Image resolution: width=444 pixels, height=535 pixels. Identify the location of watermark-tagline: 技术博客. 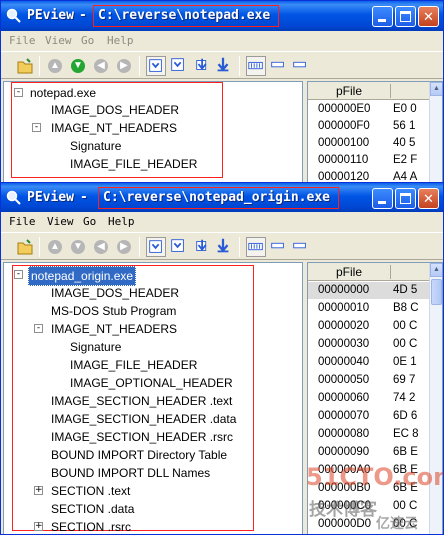
(343, 510).